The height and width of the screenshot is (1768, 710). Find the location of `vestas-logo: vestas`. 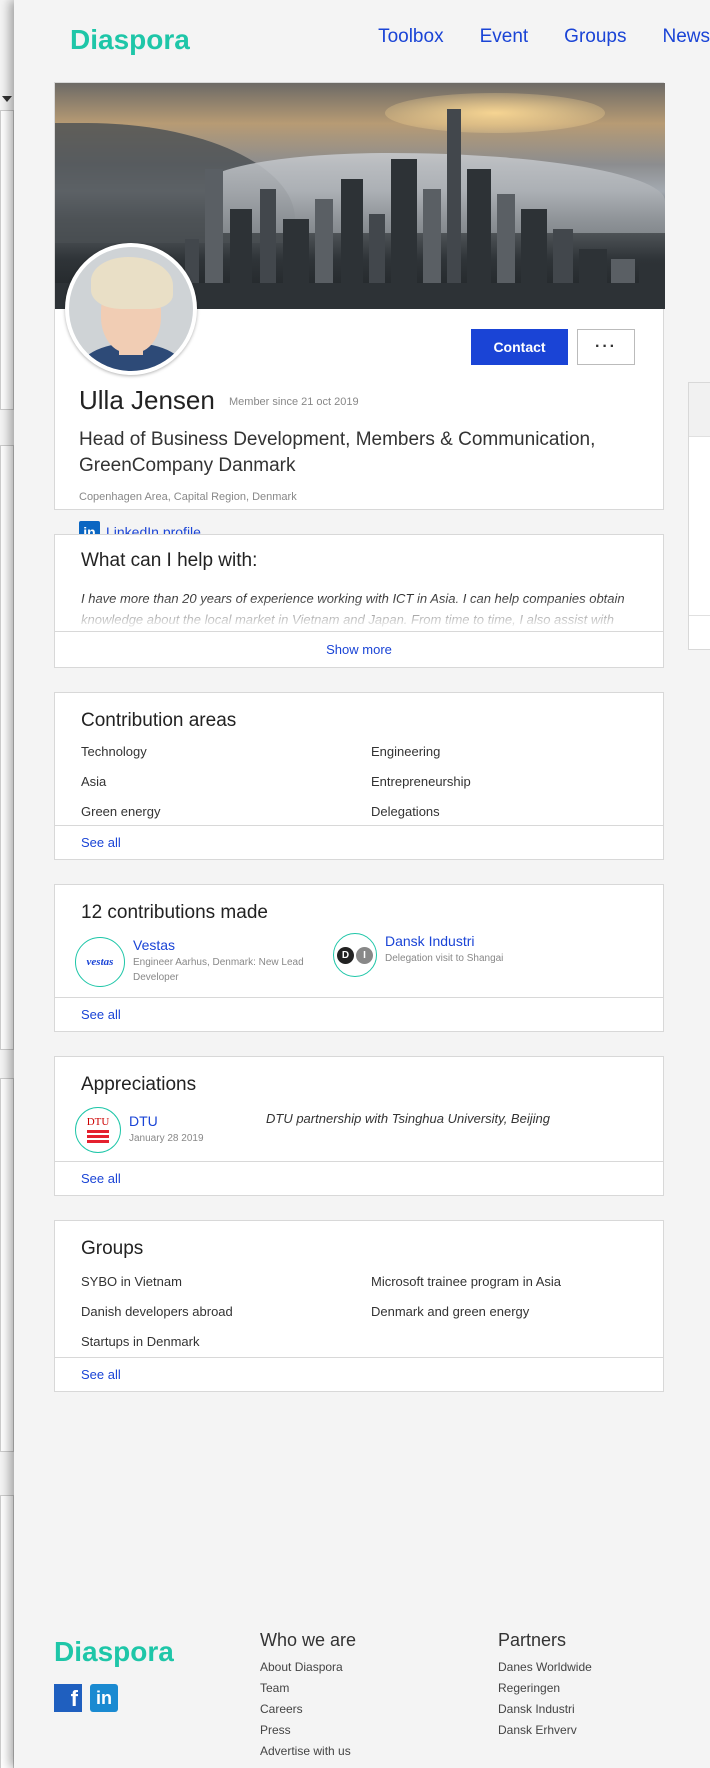

vestas-logo: vestas is located at coordinates (100, 962).